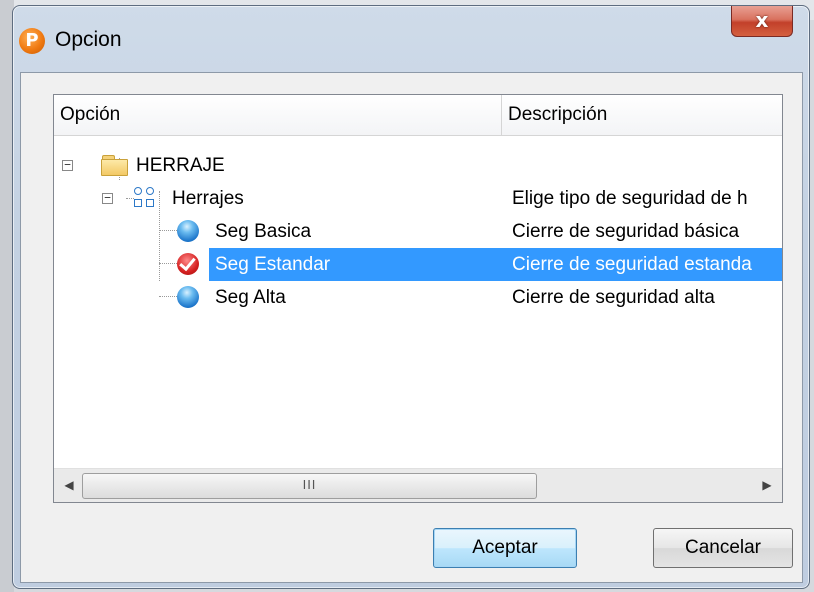  Describe the element at coordinates (767, 485) in the screenshot. I see `scroll-right-arrow-icon: ▶` at that location.